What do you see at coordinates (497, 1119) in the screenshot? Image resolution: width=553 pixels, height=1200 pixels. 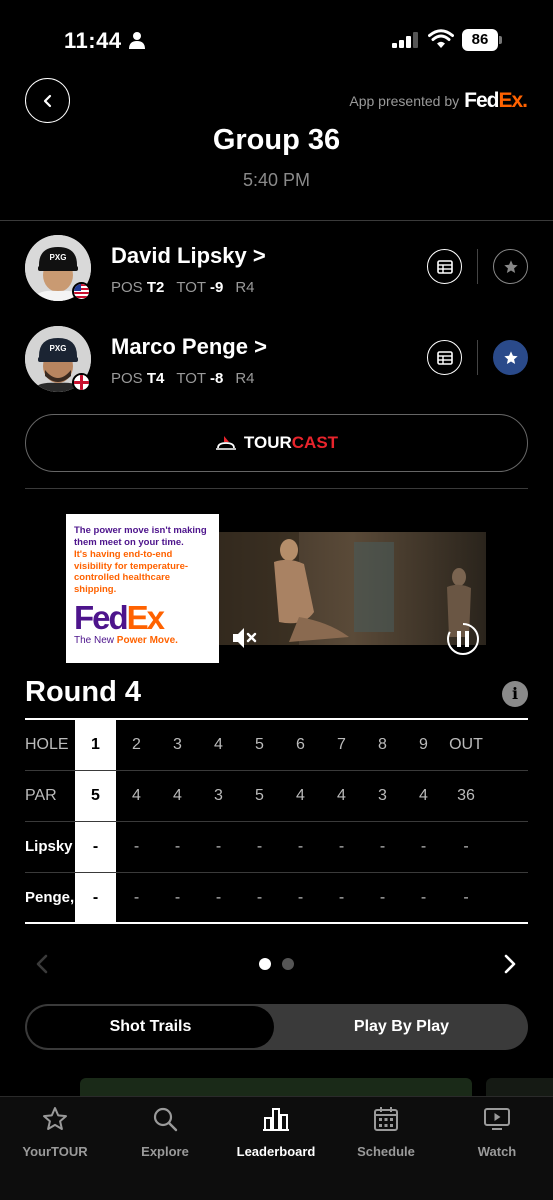 I see `play-screen-icon` at bounding box center [497, 1119].